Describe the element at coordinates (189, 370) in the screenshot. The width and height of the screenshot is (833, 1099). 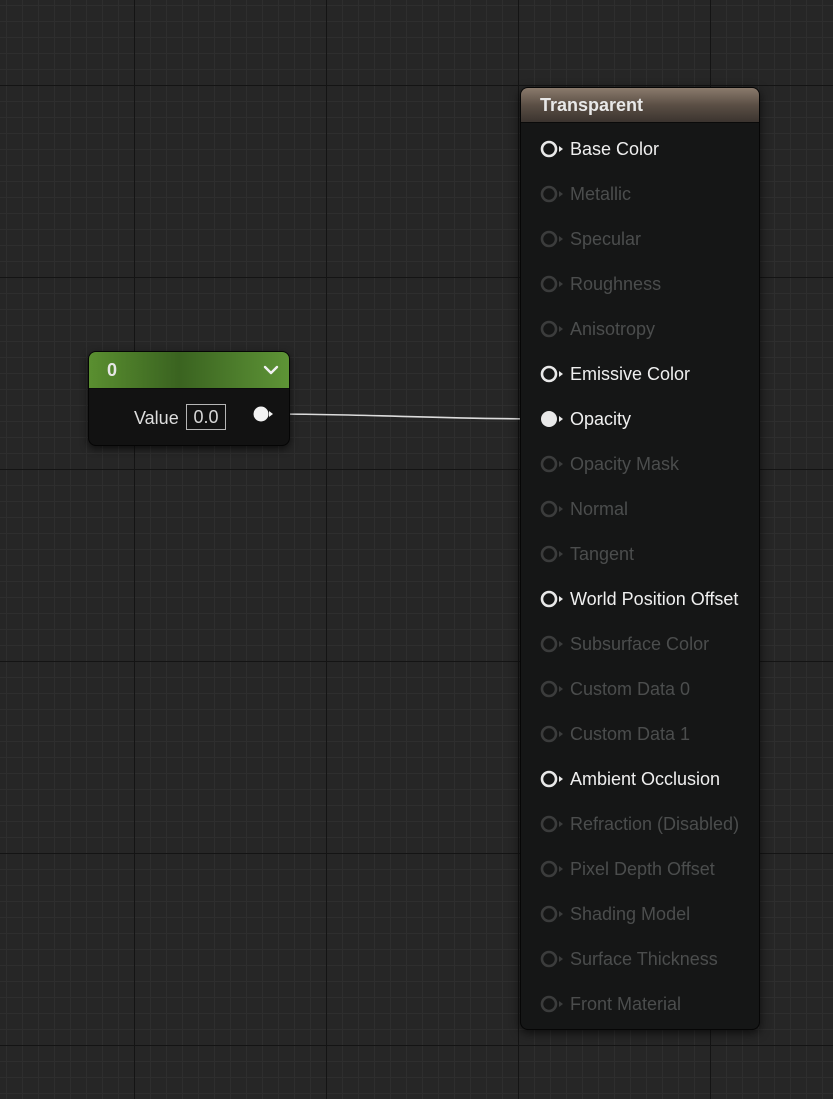
I see `constant-node-header: 0` at that location.